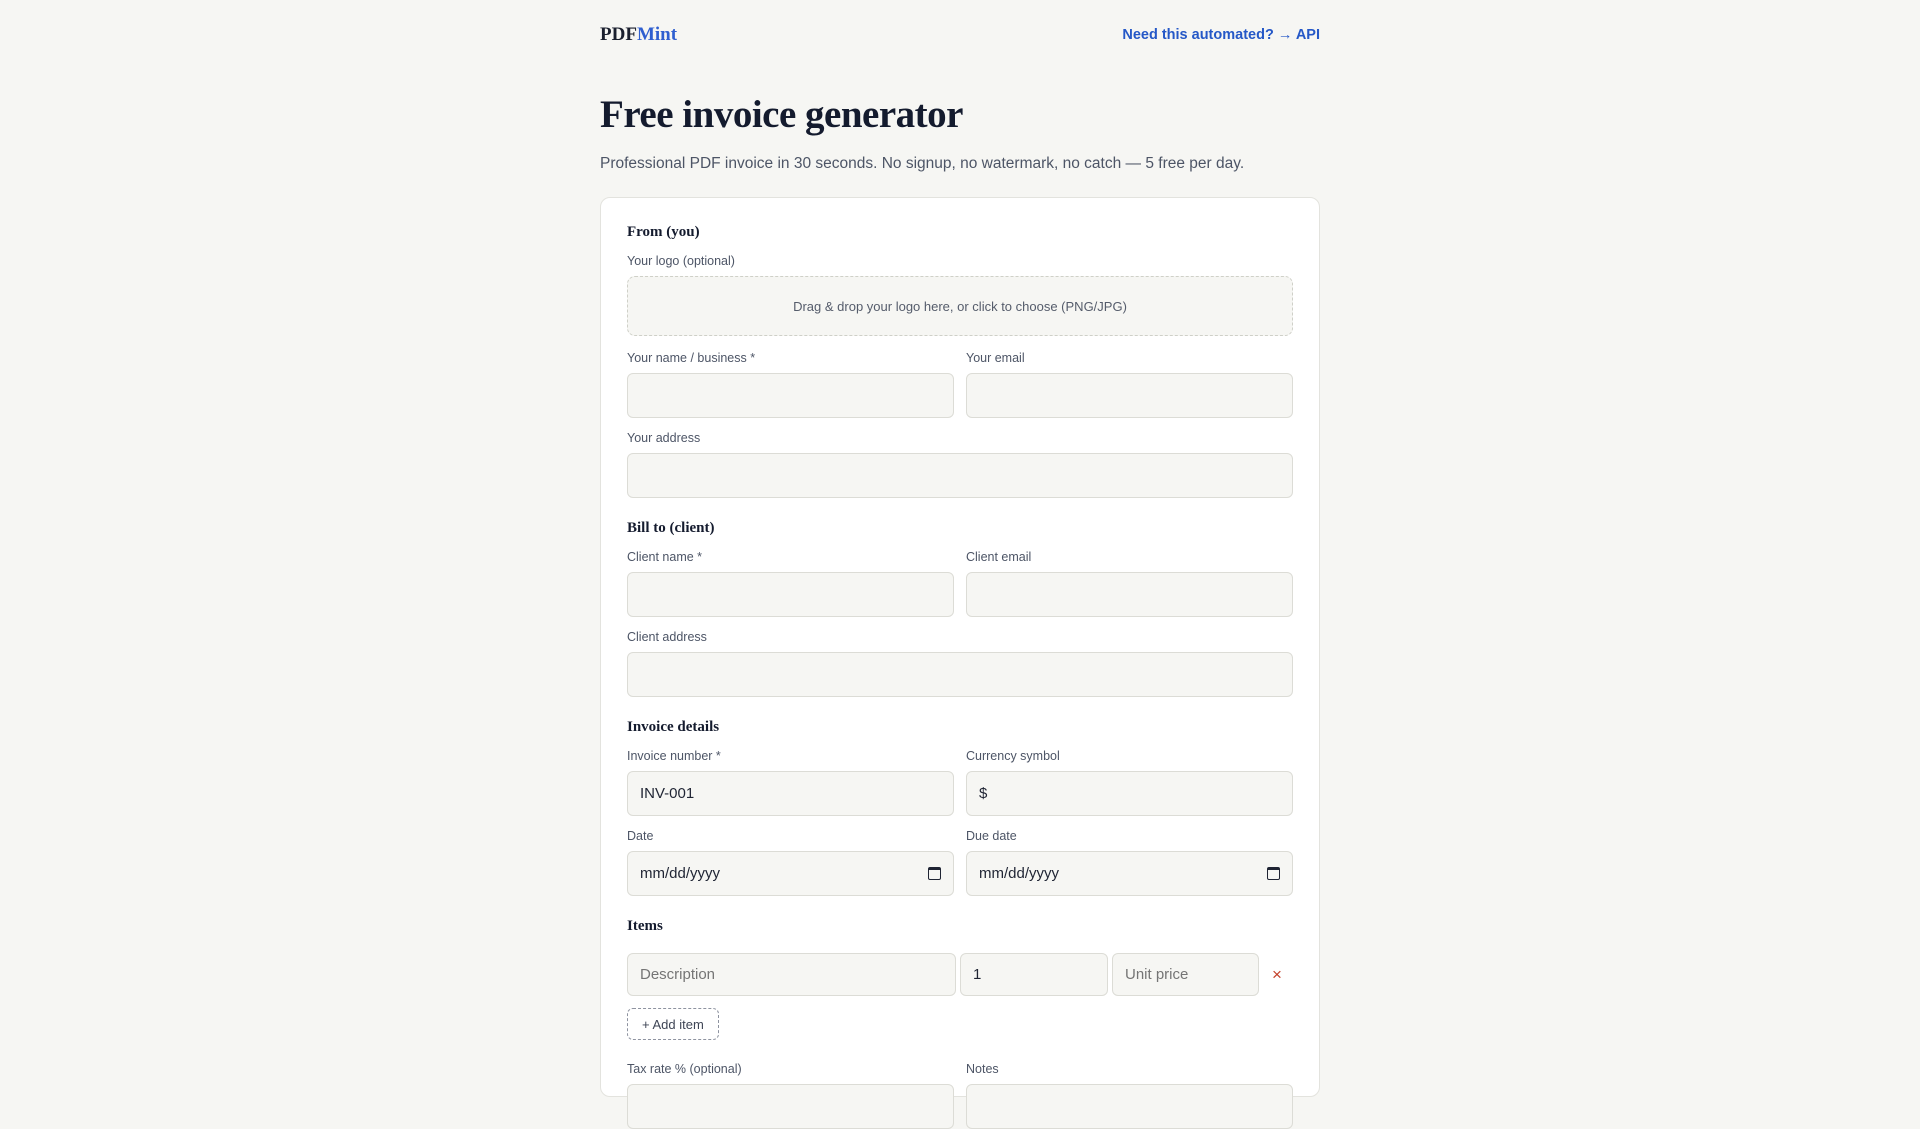 The height and width of the screenshot is (1129, 1920). I want to click on from-section-title: From (you), so click(663, 232).